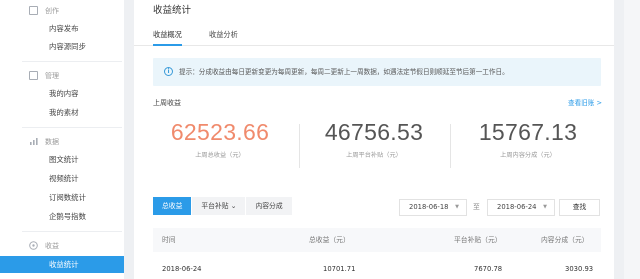 This screenshot has width=640, height=279. What do you see at coordinates (52, 76) in the screenshot?
I see `sidebar-group-label: 管理` at bounding box center [52, 76].